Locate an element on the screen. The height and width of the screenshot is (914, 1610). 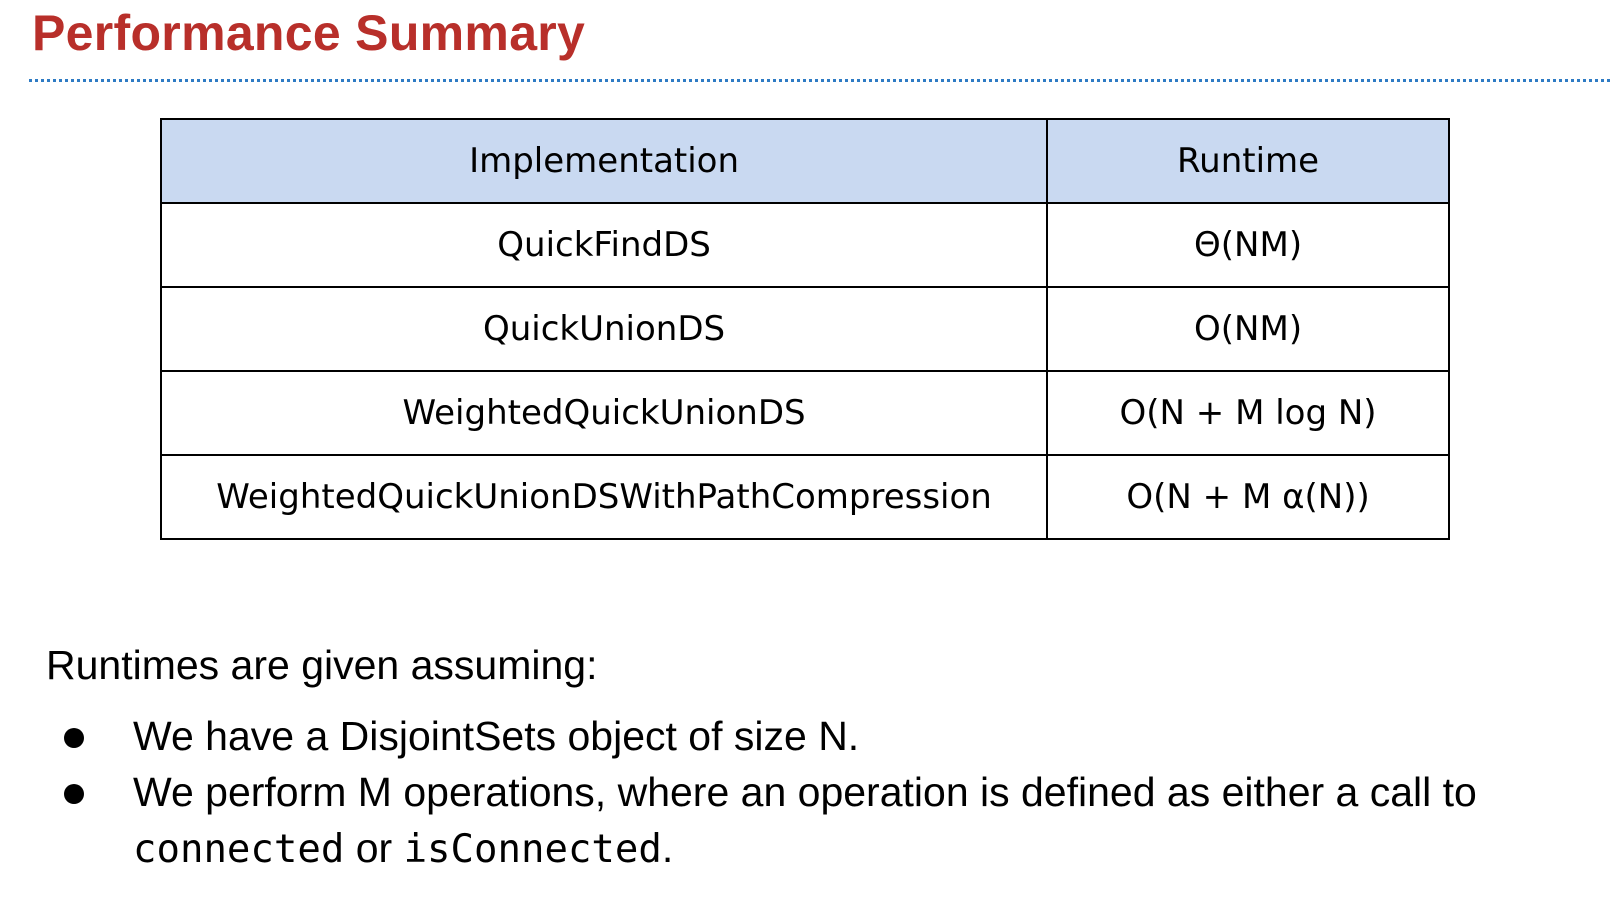
list-item: We have a DisjointSets object of size N. is located at coordinates (805, 736).